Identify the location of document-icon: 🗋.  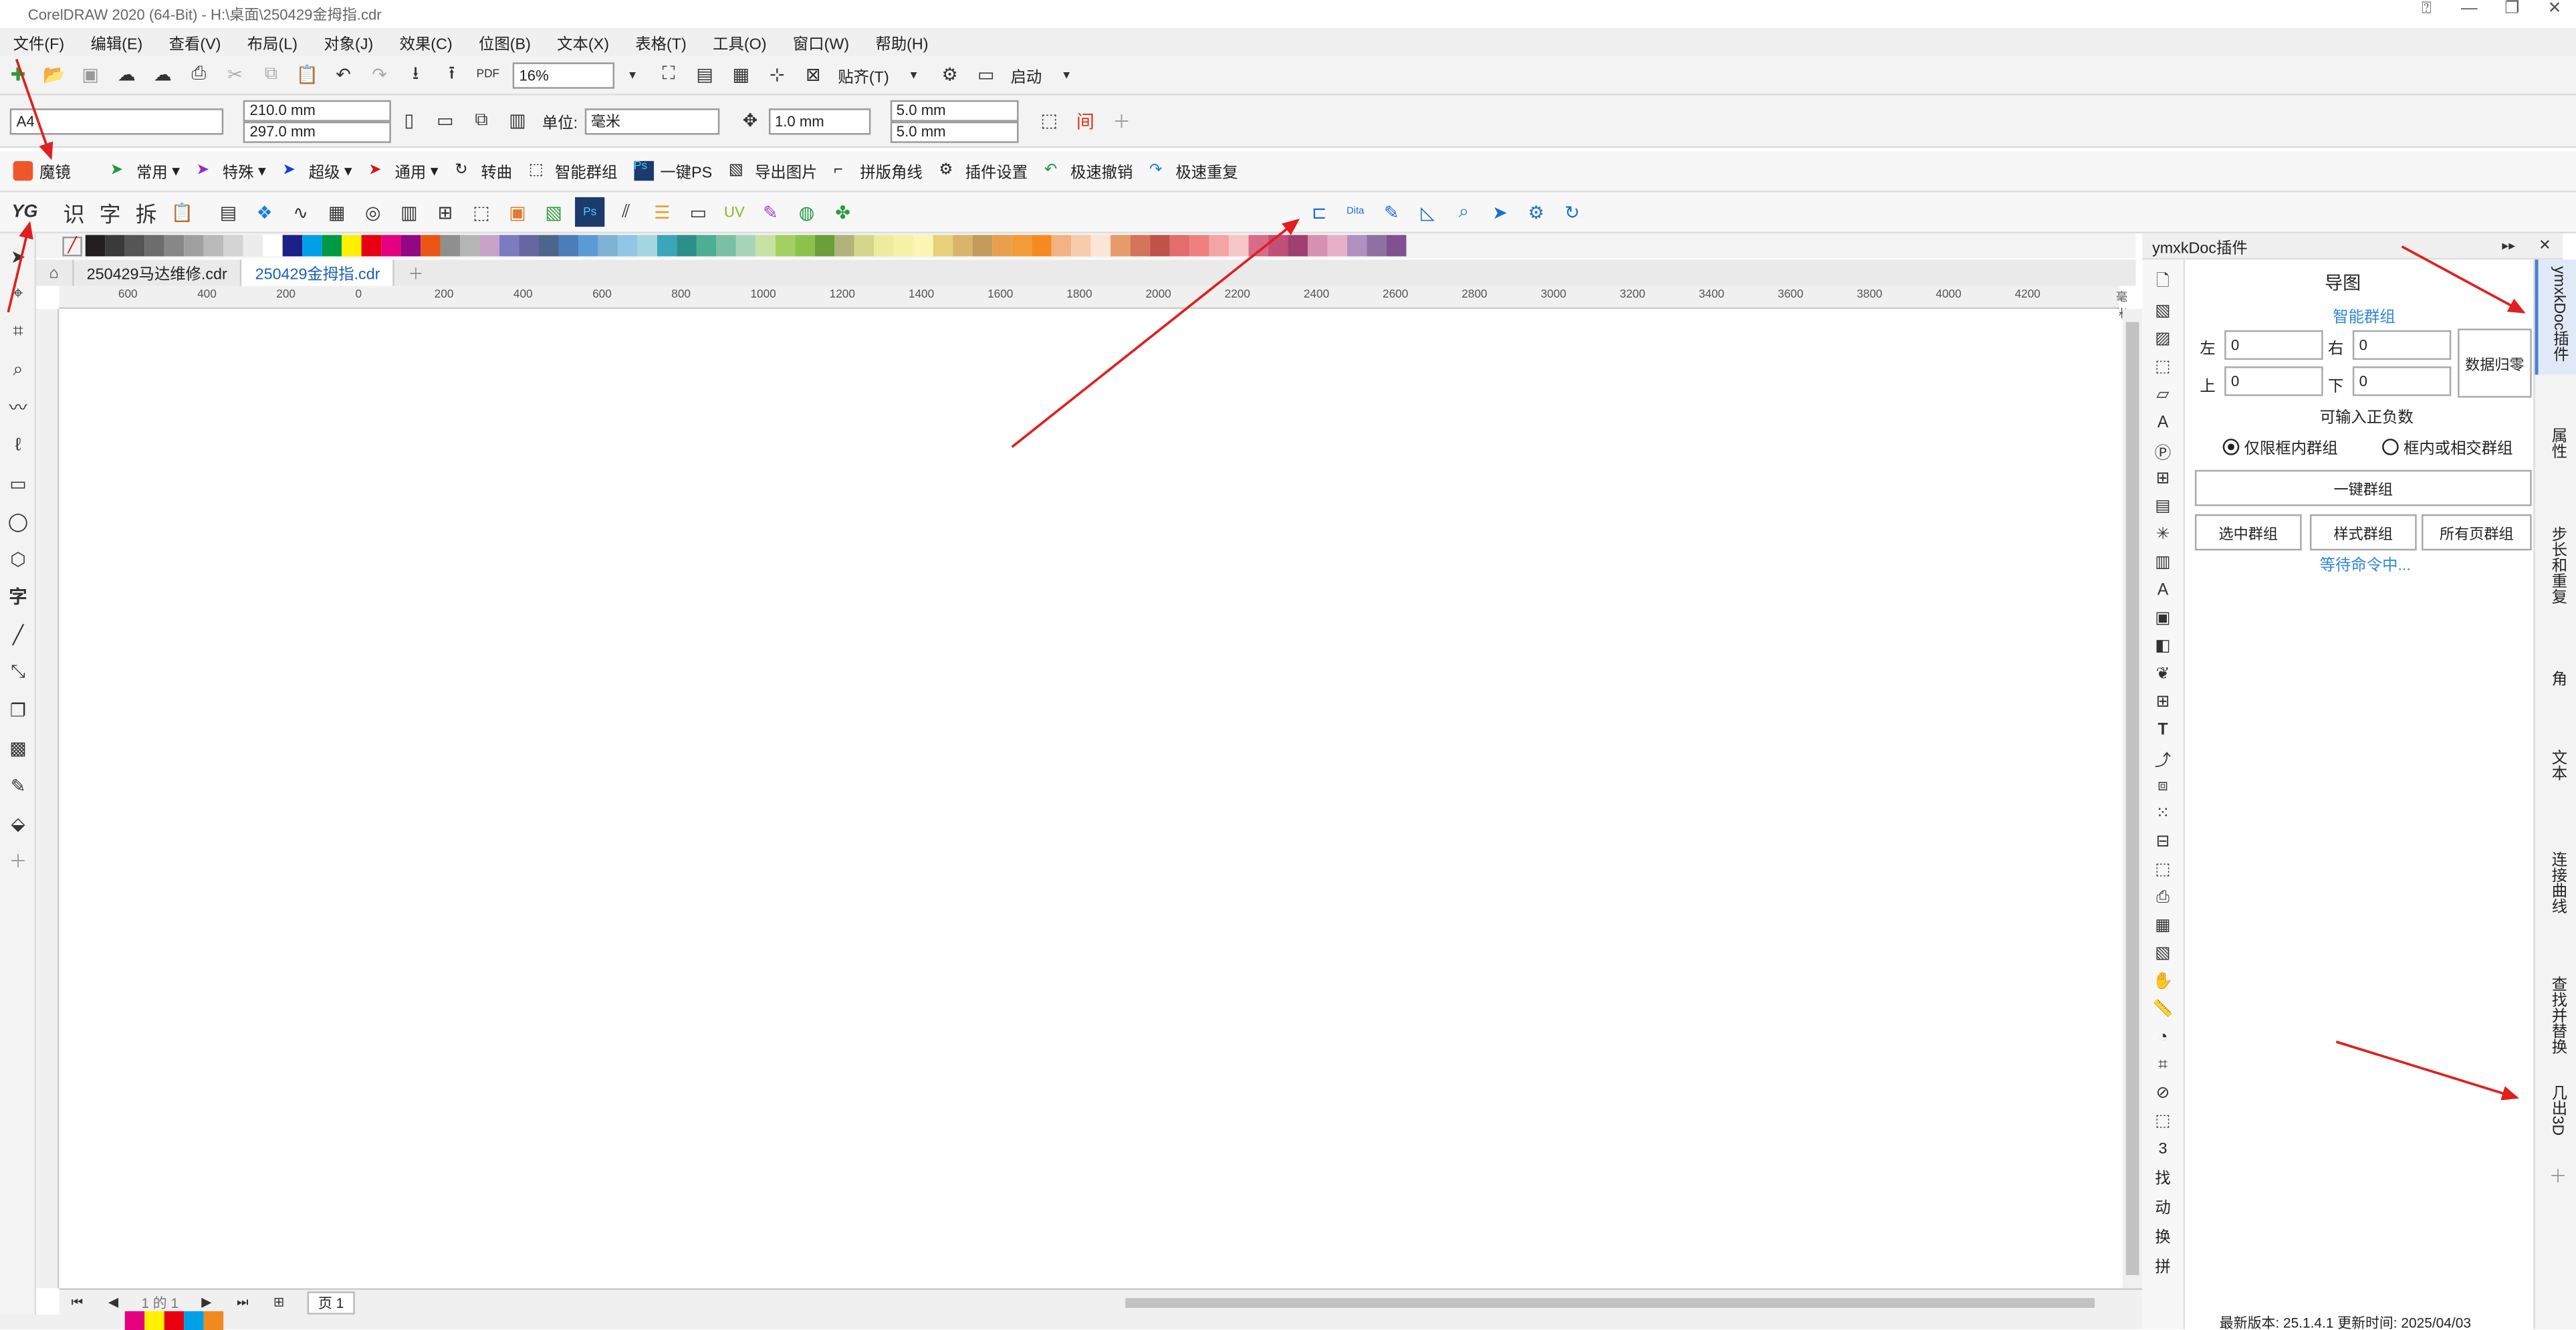
(2162, 282).